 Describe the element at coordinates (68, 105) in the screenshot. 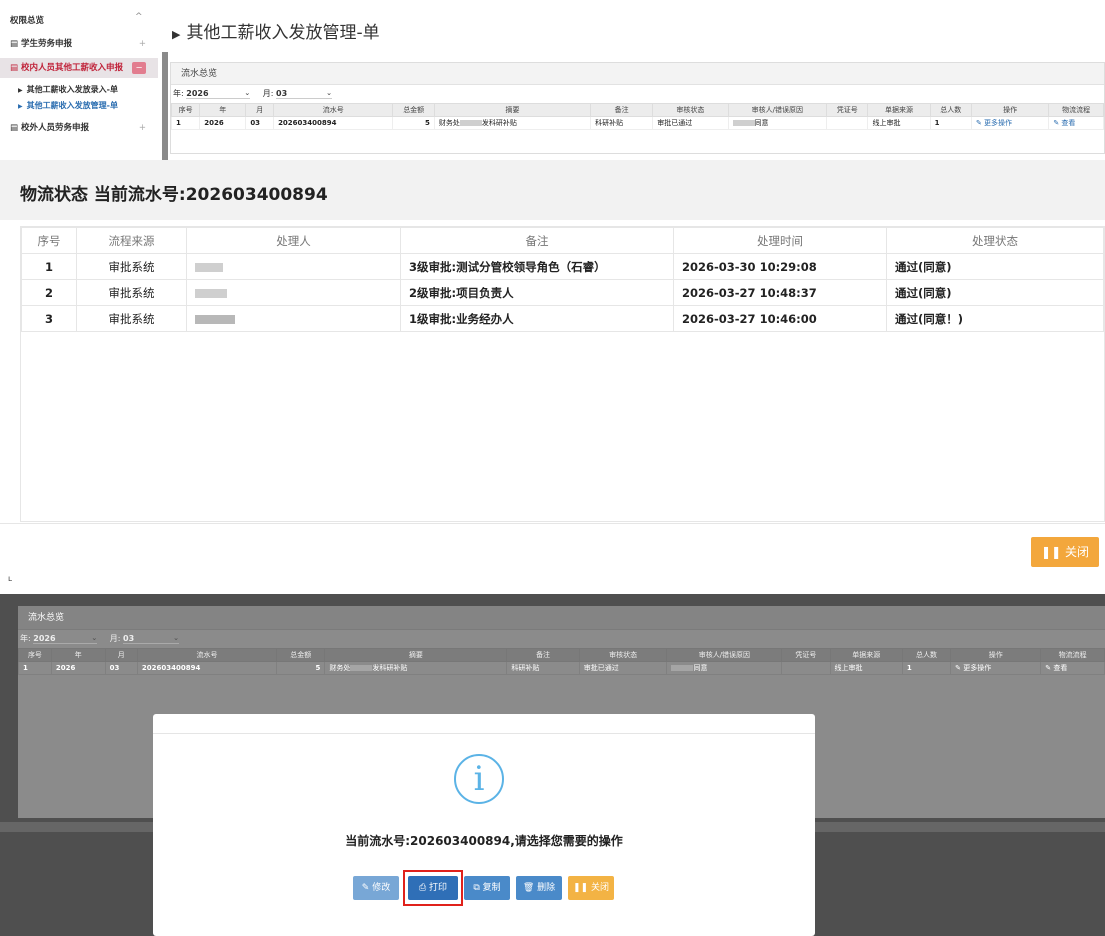

I see `sidebar-sub-manage: ▶ 其他工薪收入发放管理-单` at that location.